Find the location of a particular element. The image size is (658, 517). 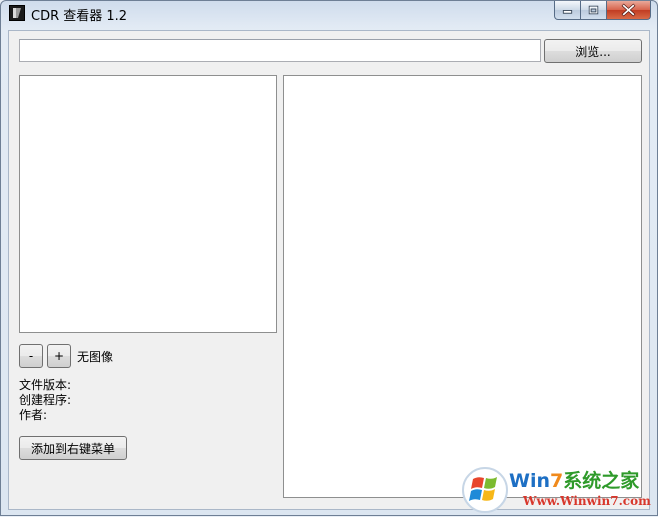

watermark-brand-digit: 7 is located at coordinates (557, 481).